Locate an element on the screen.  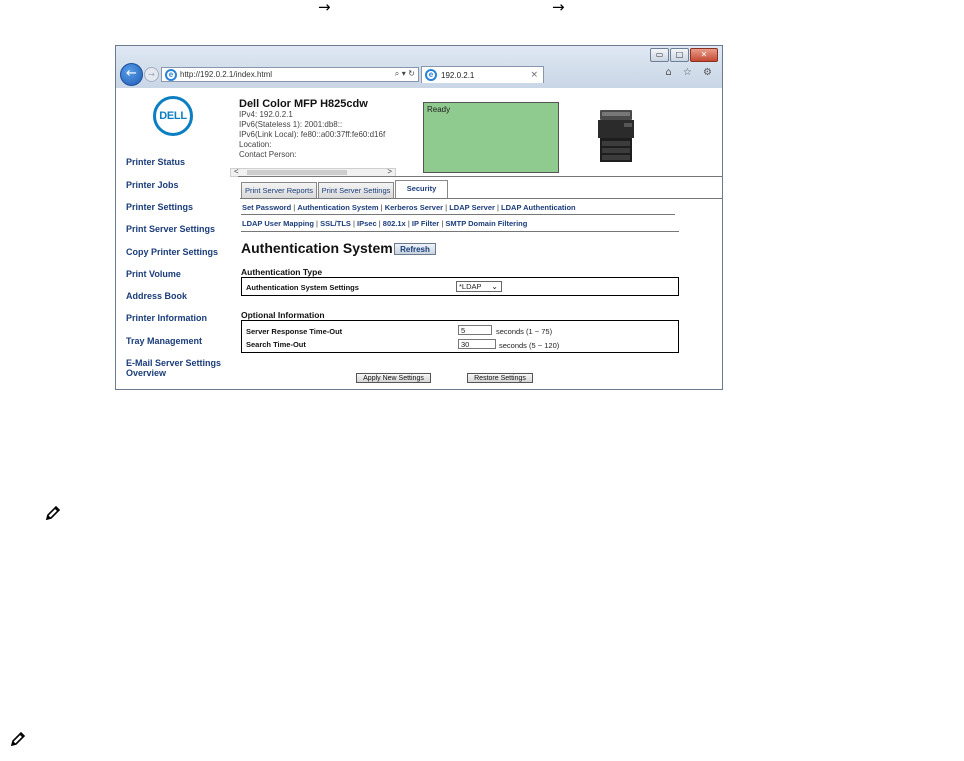
scroll-right-icon: > is located at coordinates (389, 171).